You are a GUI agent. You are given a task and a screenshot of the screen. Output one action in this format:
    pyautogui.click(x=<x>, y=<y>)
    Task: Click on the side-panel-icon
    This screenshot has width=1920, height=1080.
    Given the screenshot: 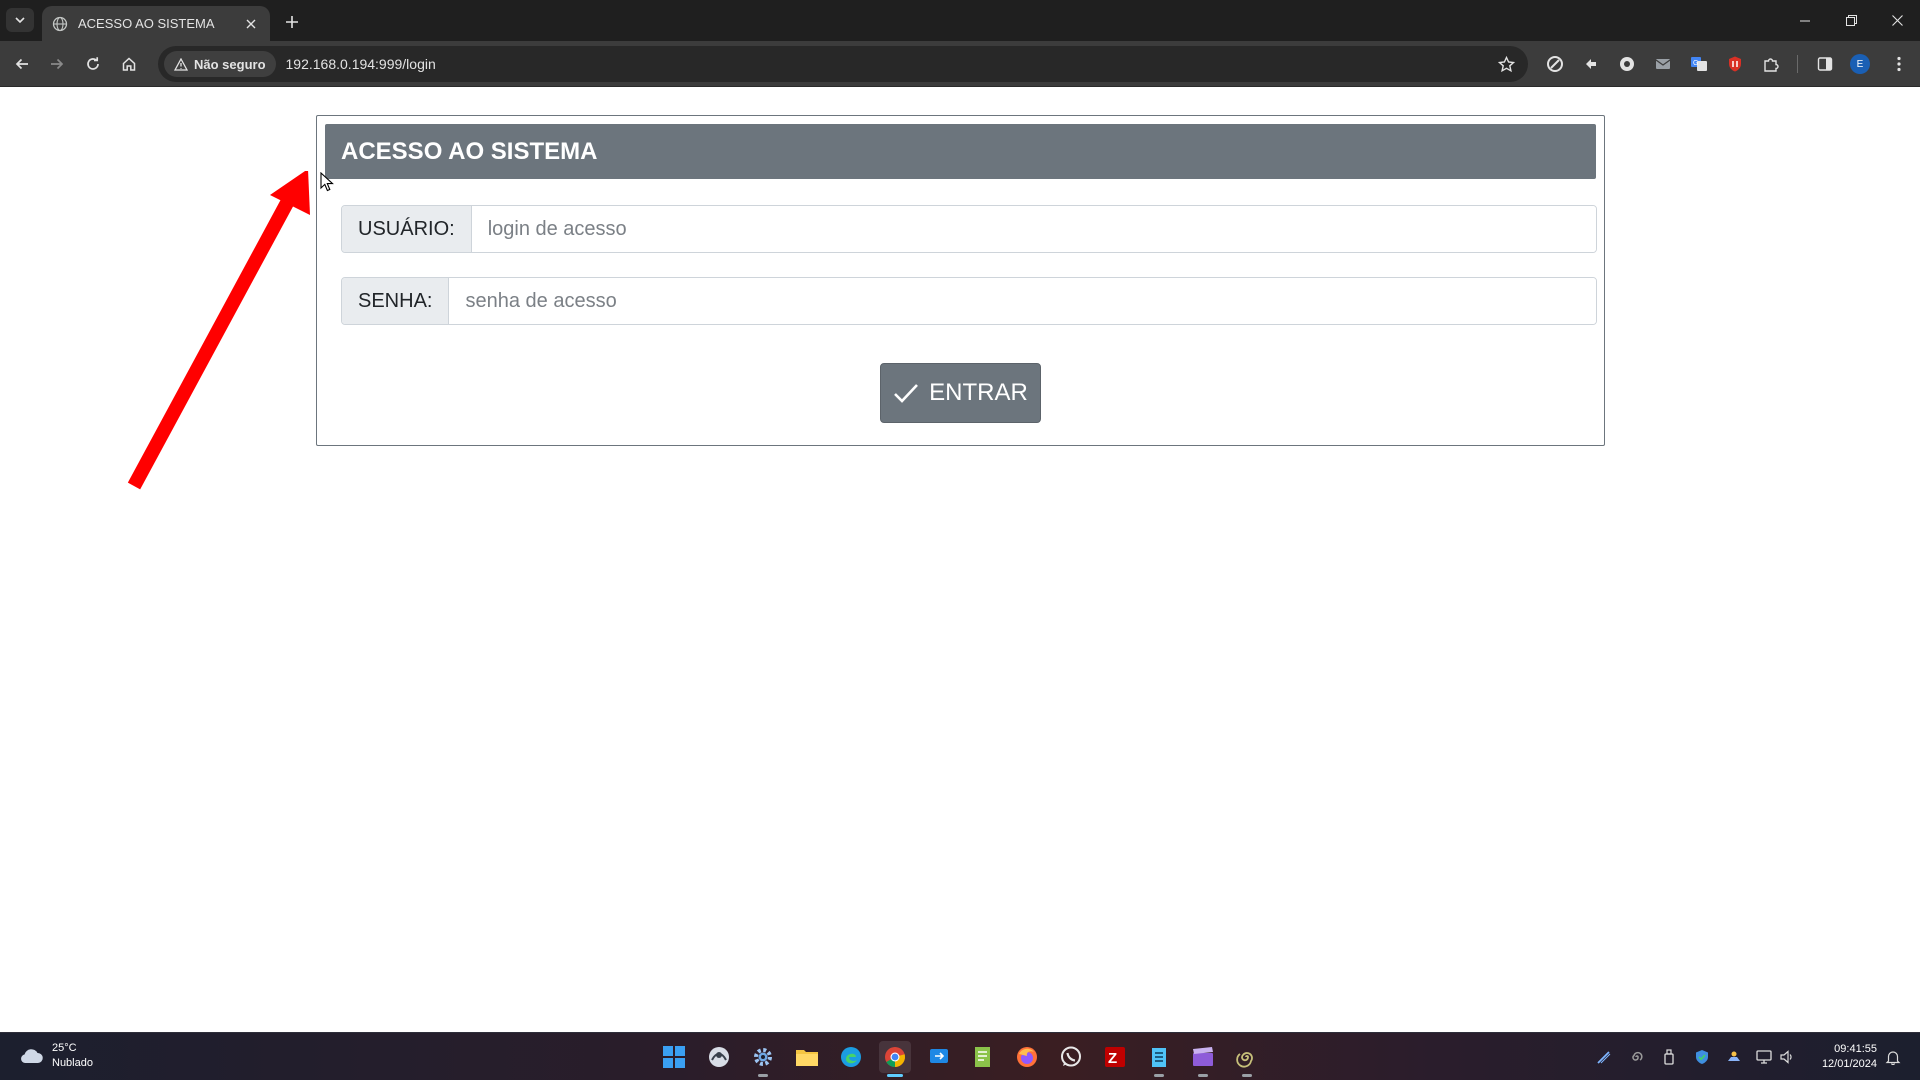 What is the action you would take?
    pyautogui.click(x=1825, y=64)
    